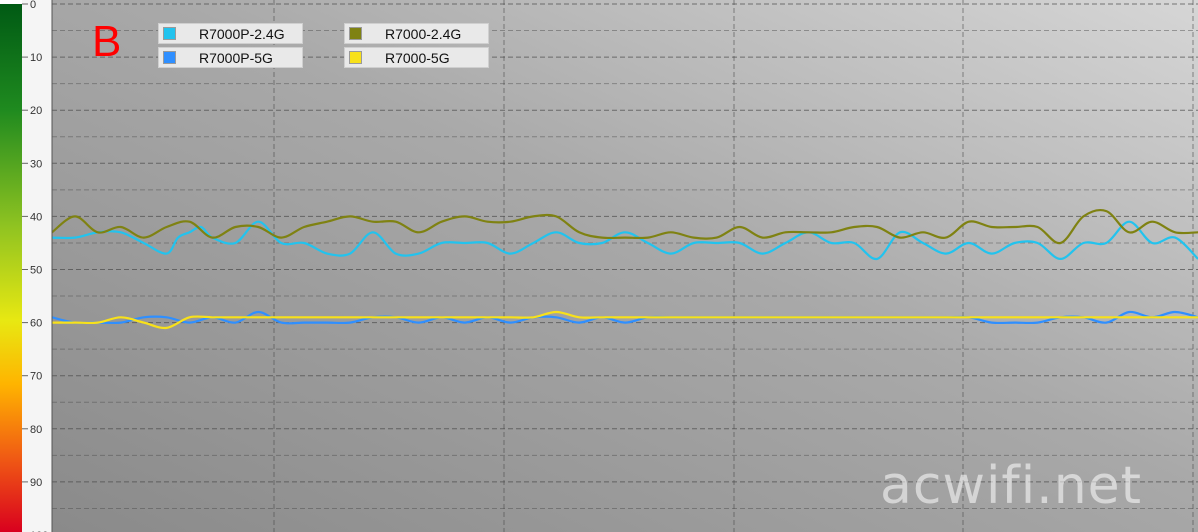  I want to click on legend-swatch-r7000-5g, so click(355, 57).